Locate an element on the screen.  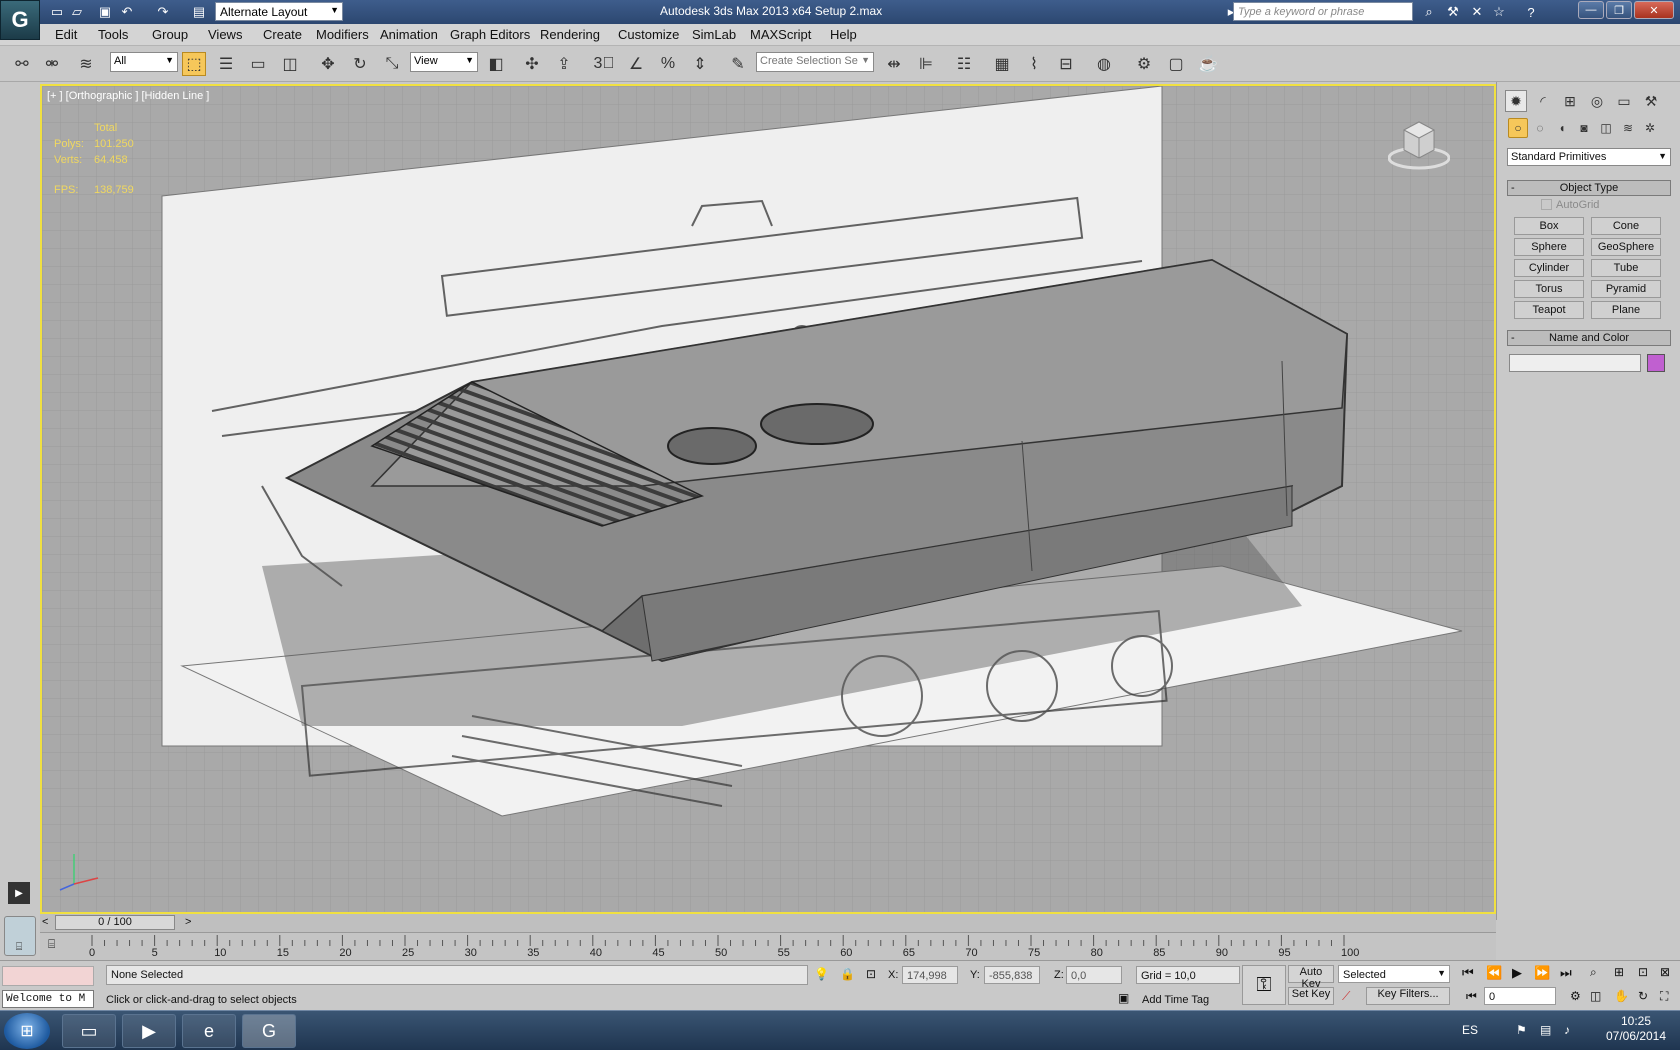
redo-icon: ↷ is located at coordinates (163, 12).